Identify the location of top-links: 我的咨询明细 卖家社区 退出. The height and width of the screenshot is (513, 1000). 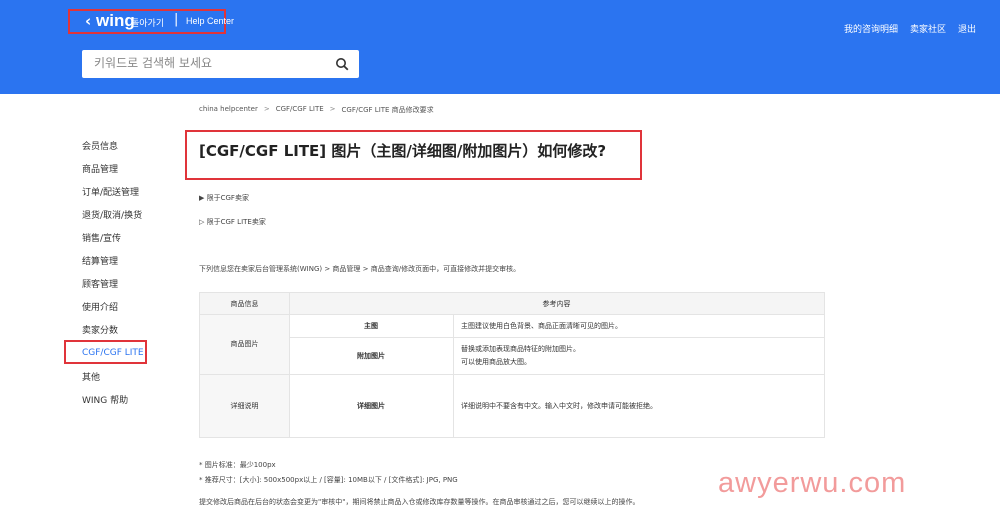
(910, 28).